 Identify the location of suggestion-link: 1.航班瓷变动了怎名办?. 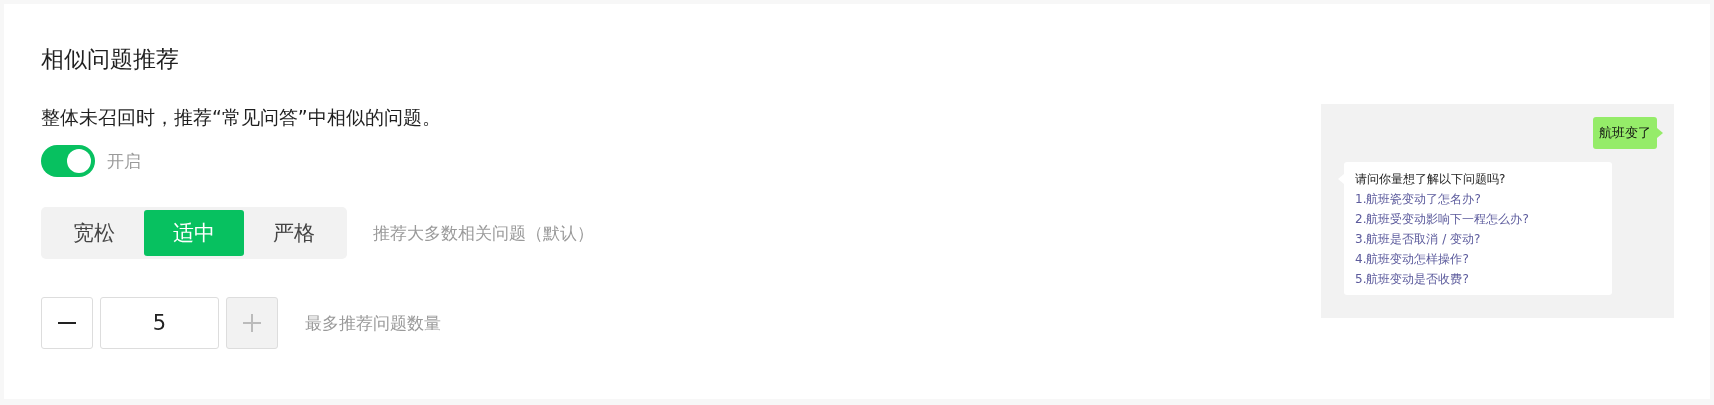
(1477, 199).